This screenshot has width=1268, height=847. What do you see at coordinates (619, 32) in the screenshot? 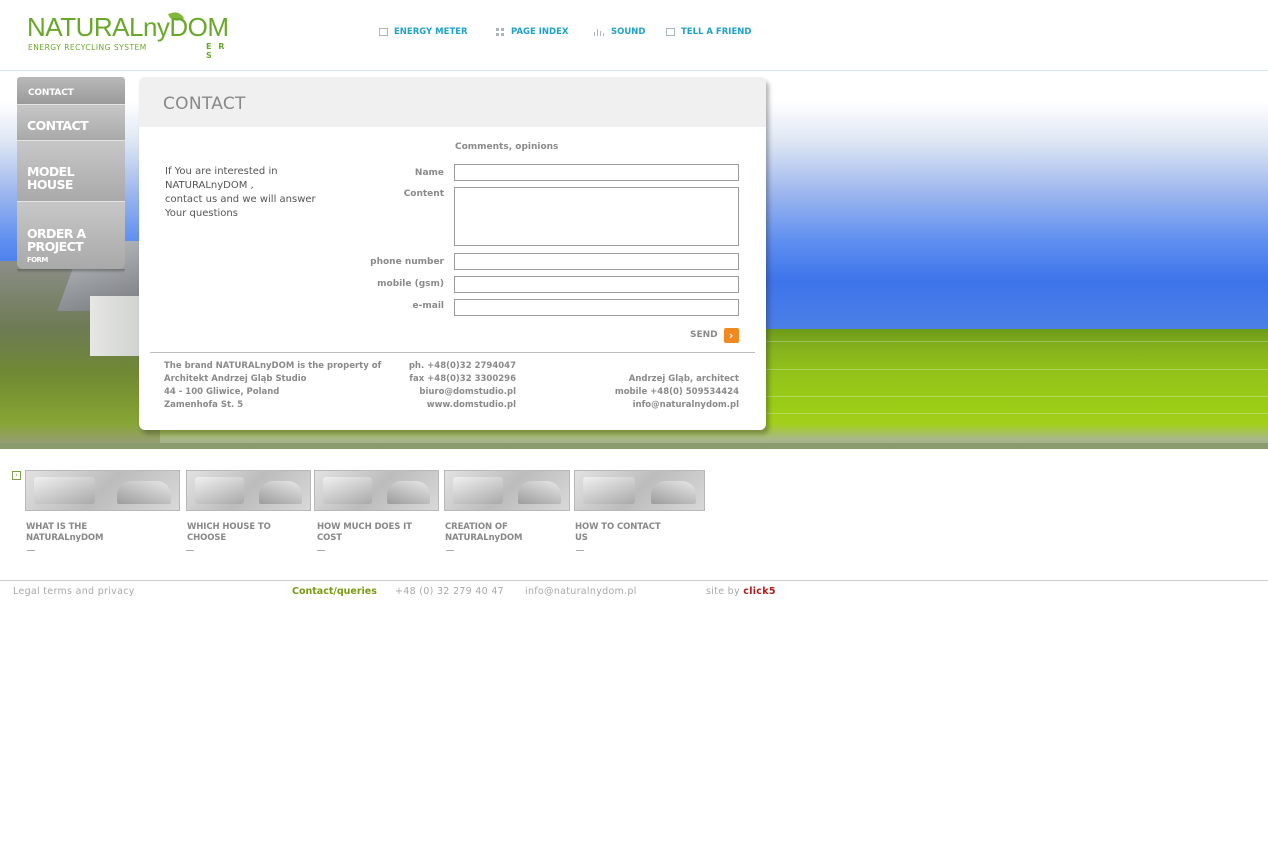
I see `nav-sound: SOUND` at bounding box center [619, 32].